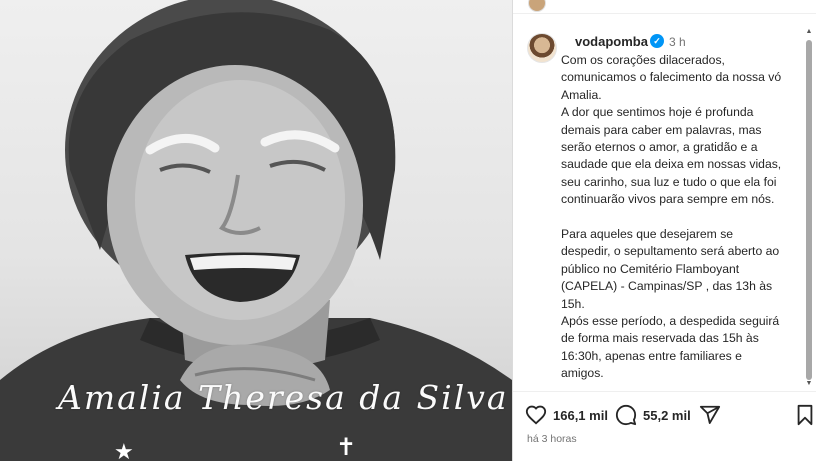 The width and height of the screenshot is (816, 461). I want to click on scroll-up-icon: ▲, so click(809, 32).